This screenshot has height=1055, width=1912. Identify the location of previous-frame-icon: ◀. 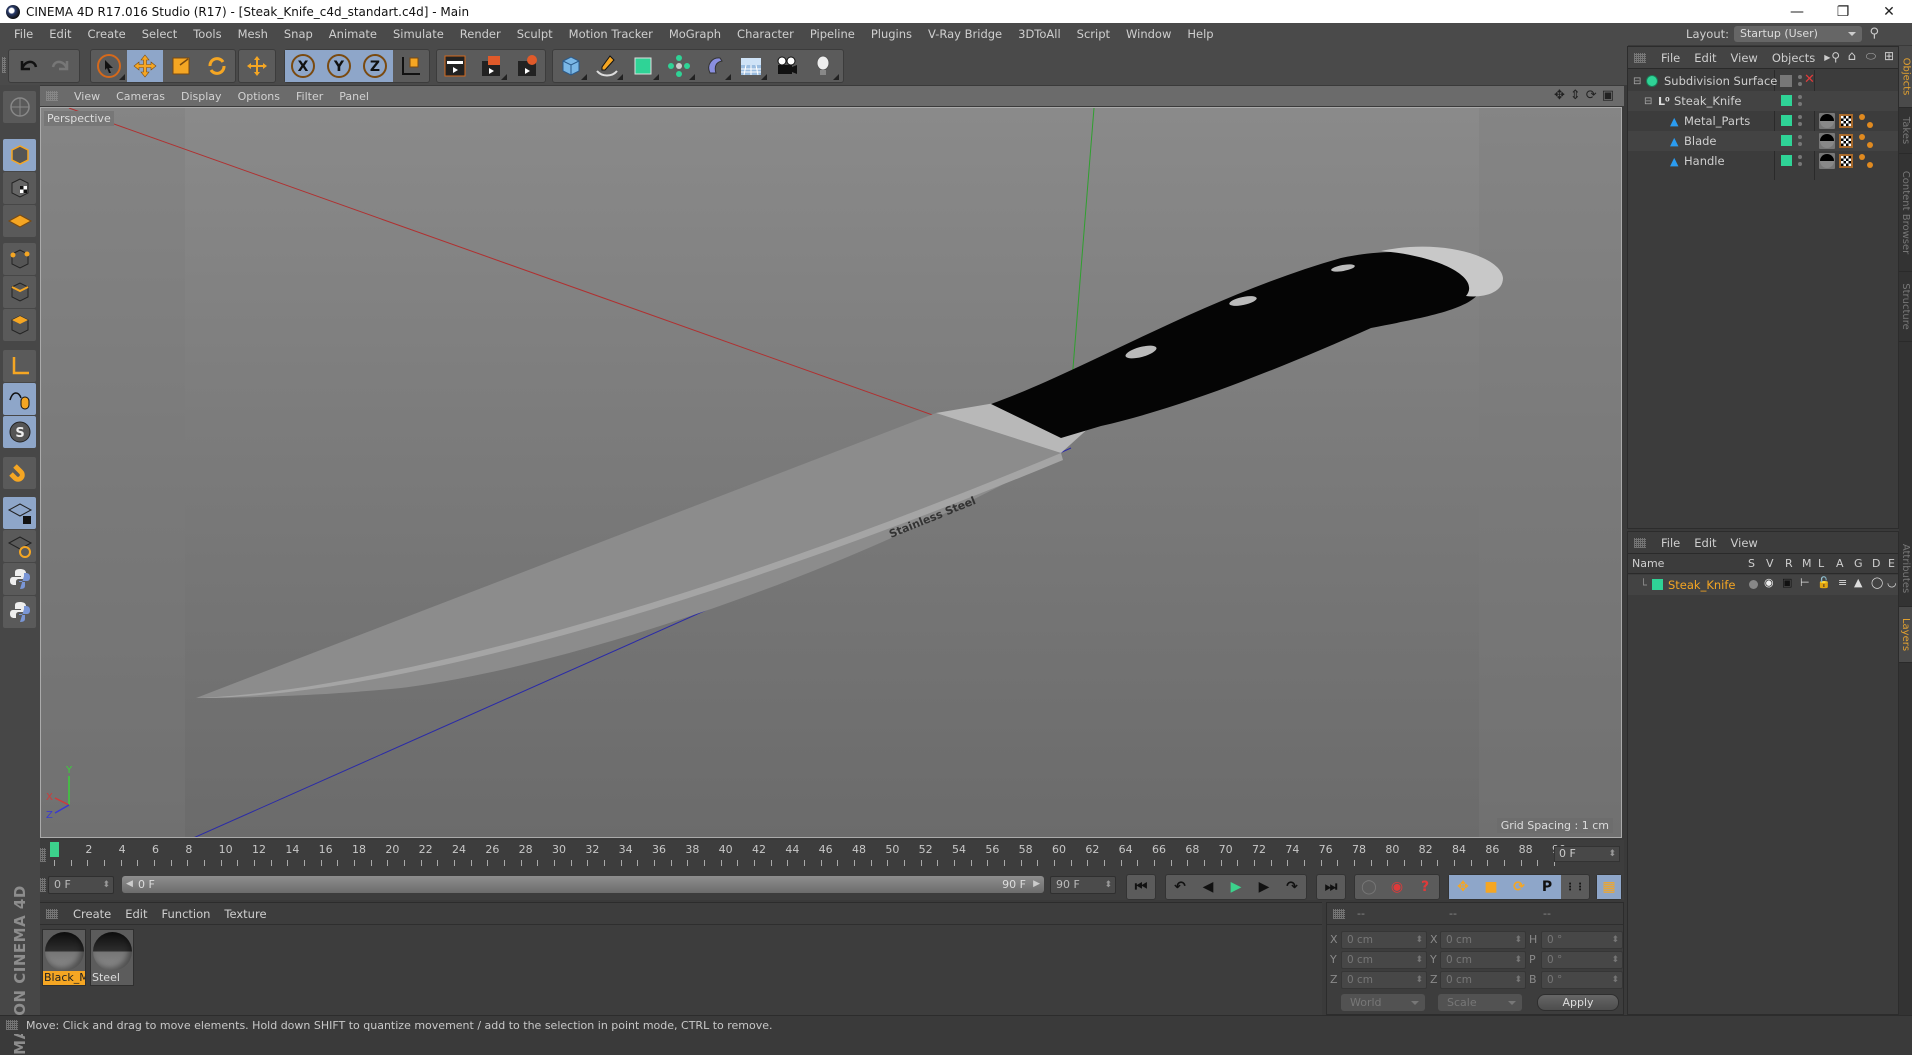
(1208, 887).